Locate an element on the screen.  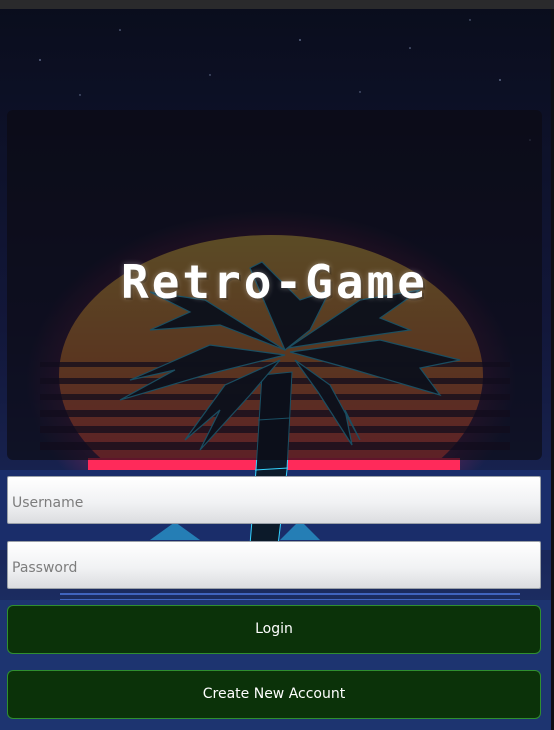
username-input is located at coordinates (274, 500).